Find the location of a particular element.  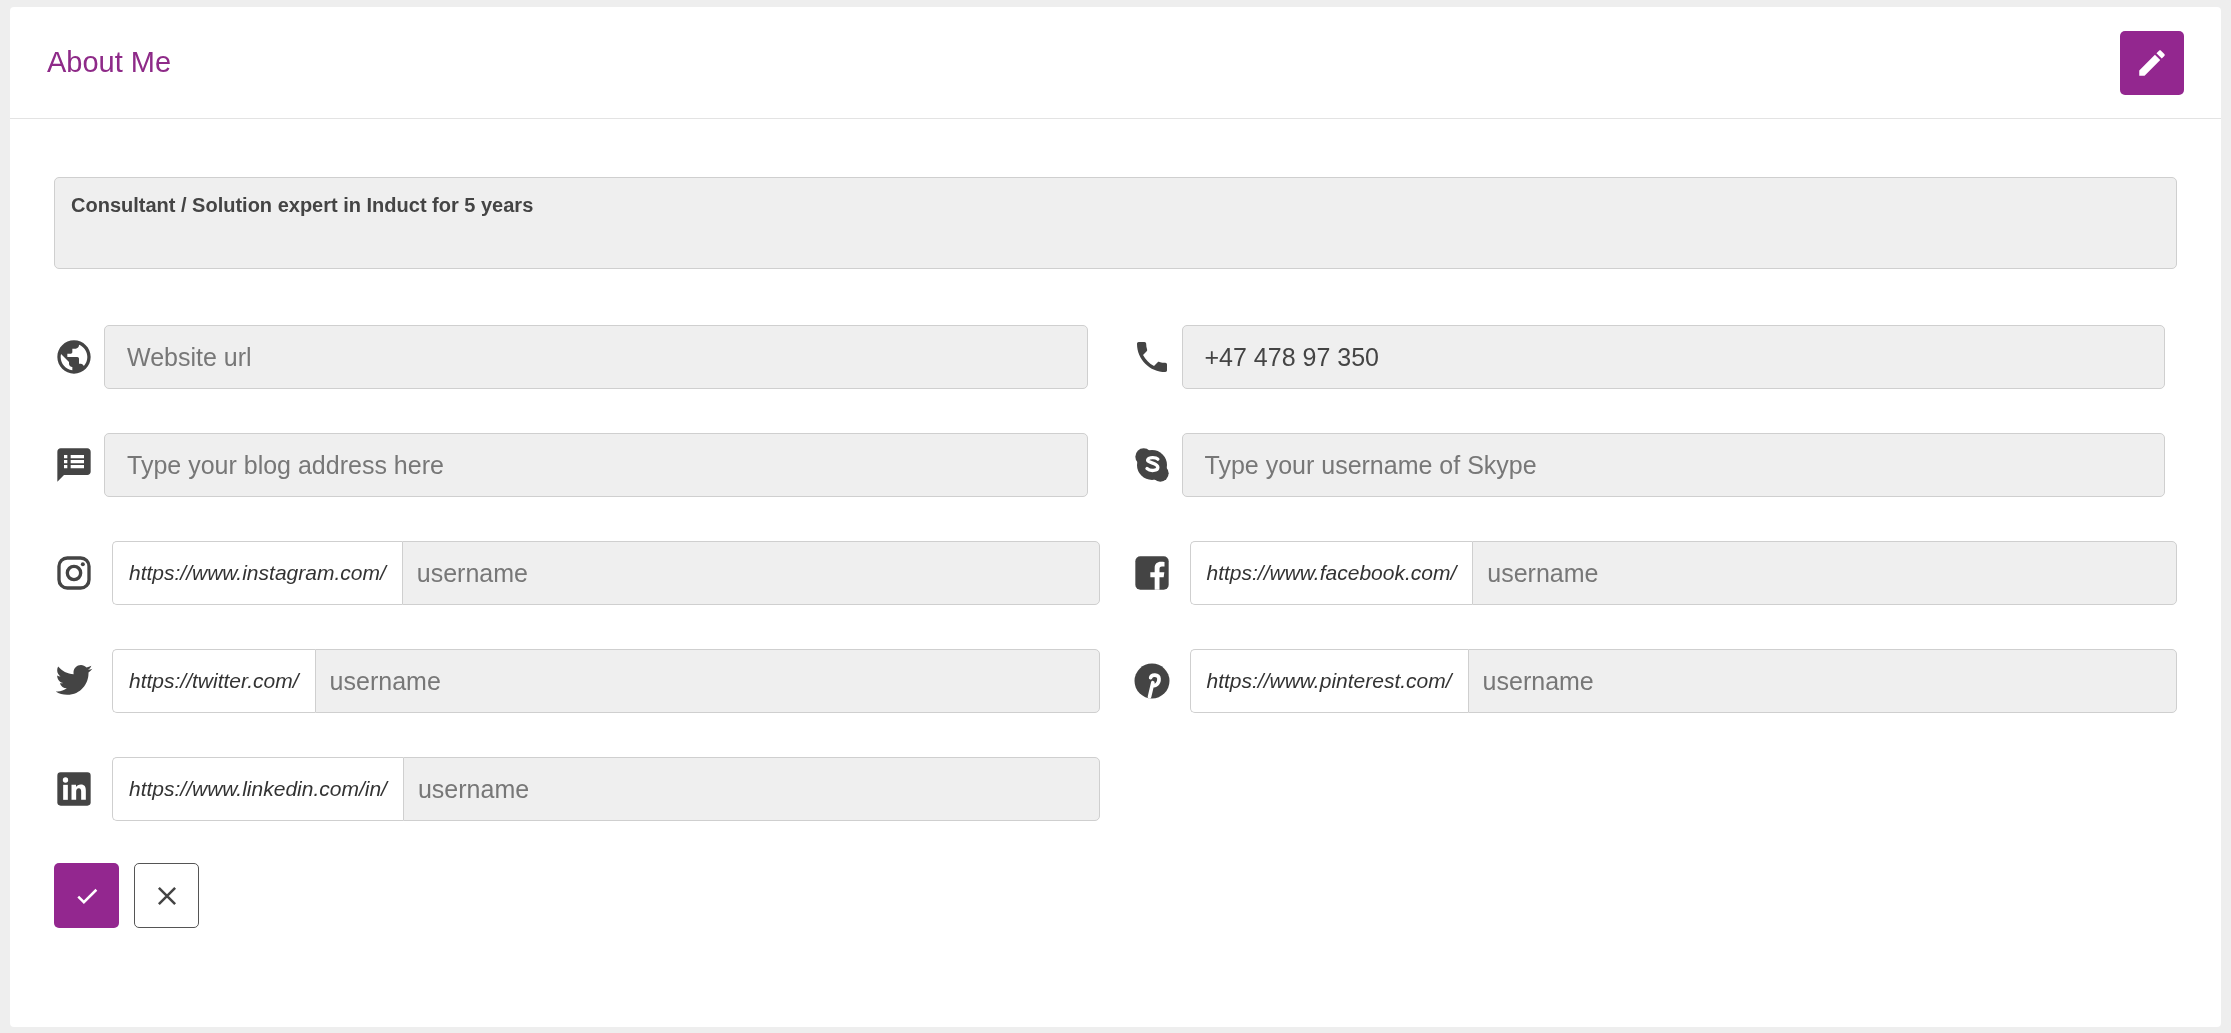

website-field: Website url is located at coordinates (596, 357).